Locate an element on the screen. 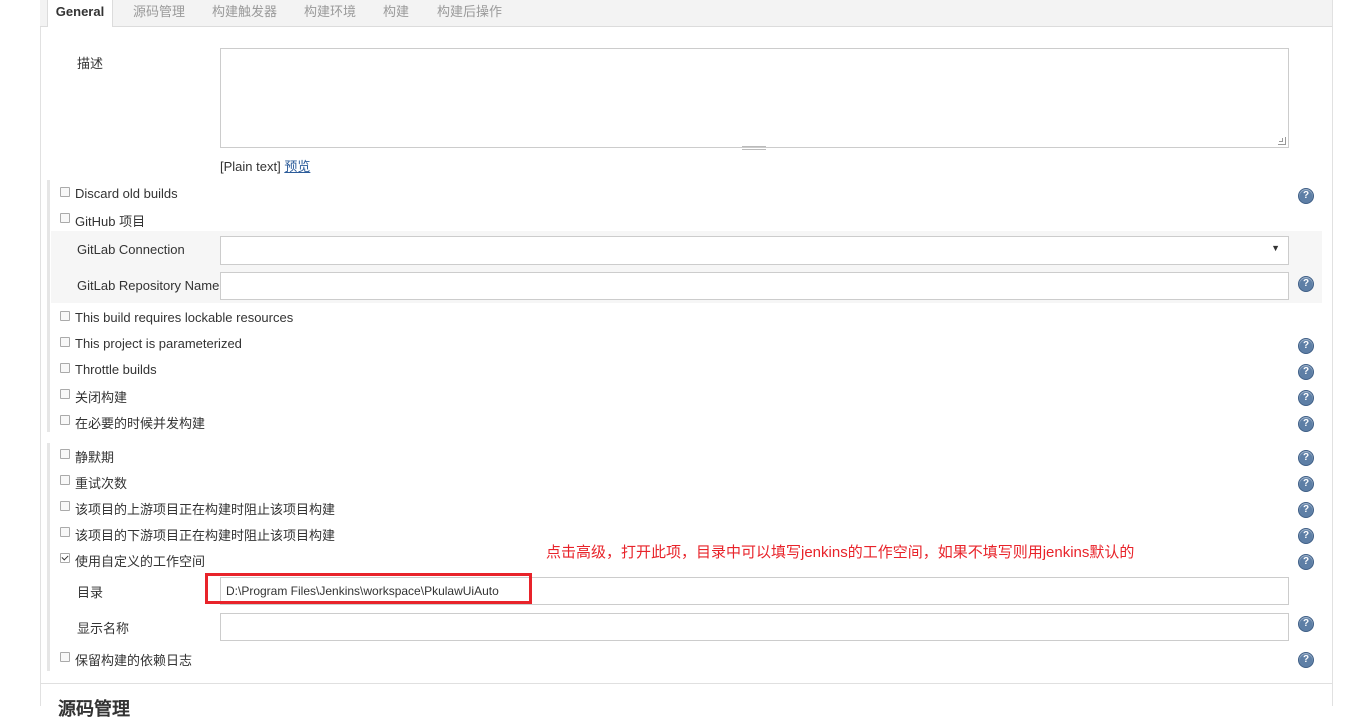  custom-workspace-label: 使用自定义的工作空间 is located at coordinates (140, 561).